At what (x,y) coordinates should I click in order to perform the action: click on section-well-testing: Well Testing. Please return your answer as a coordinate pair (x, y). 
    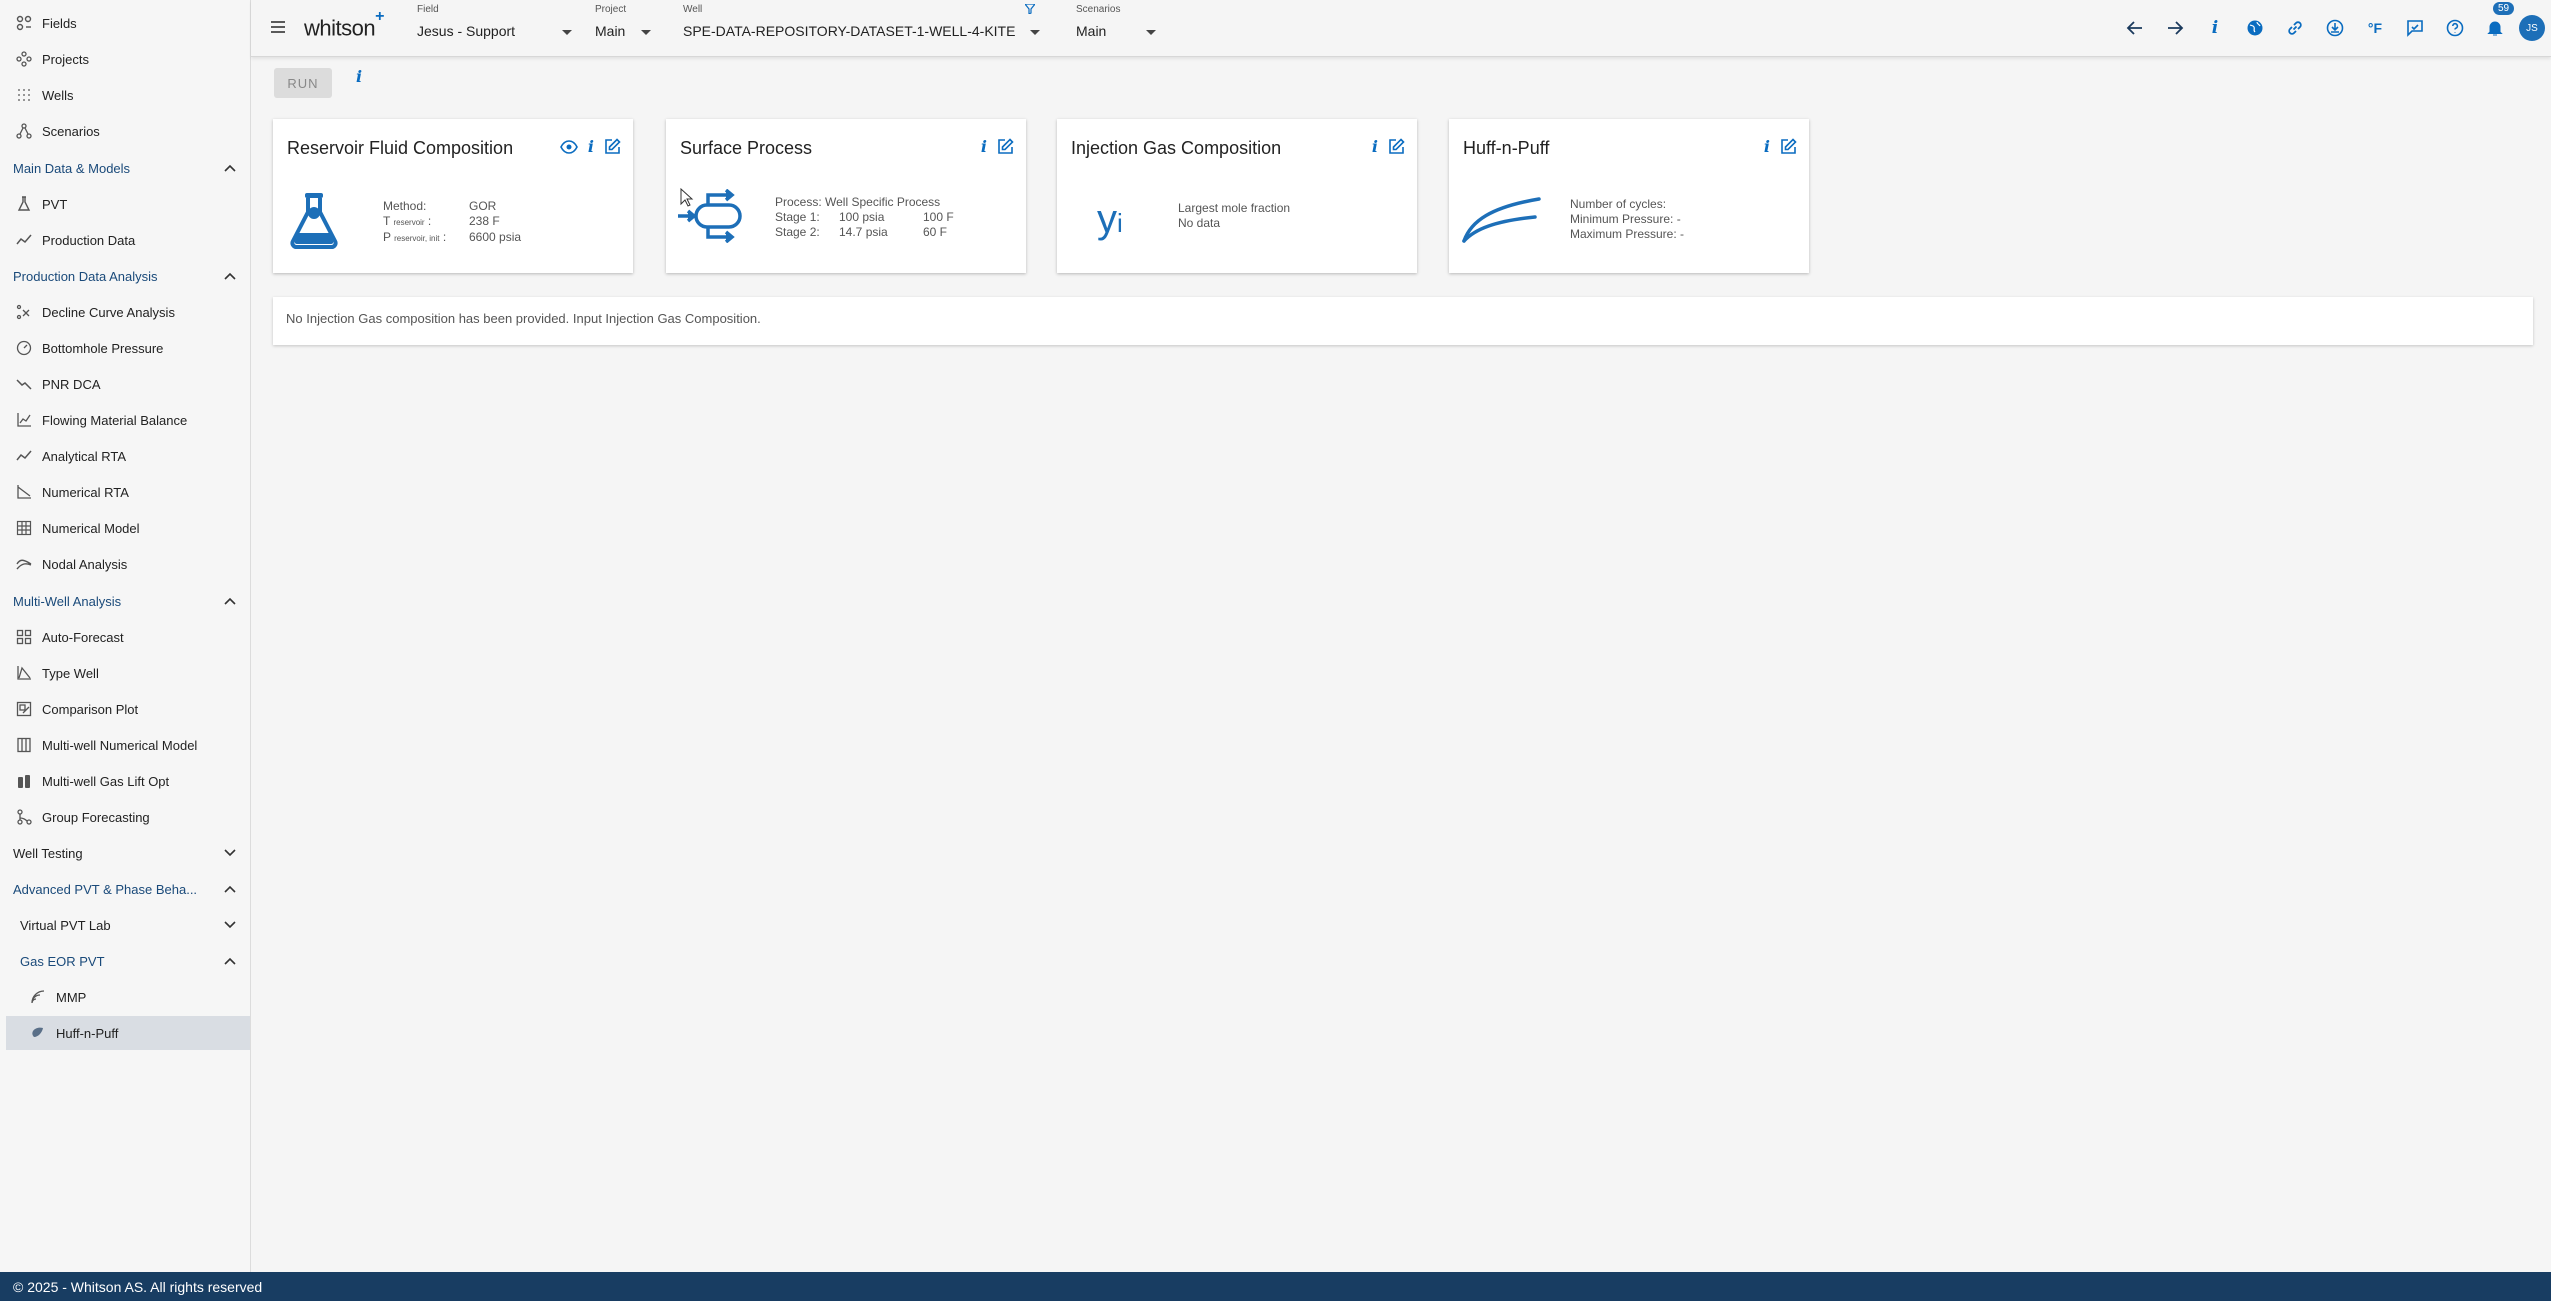
    Looking at the image, I should click on (125, 853).